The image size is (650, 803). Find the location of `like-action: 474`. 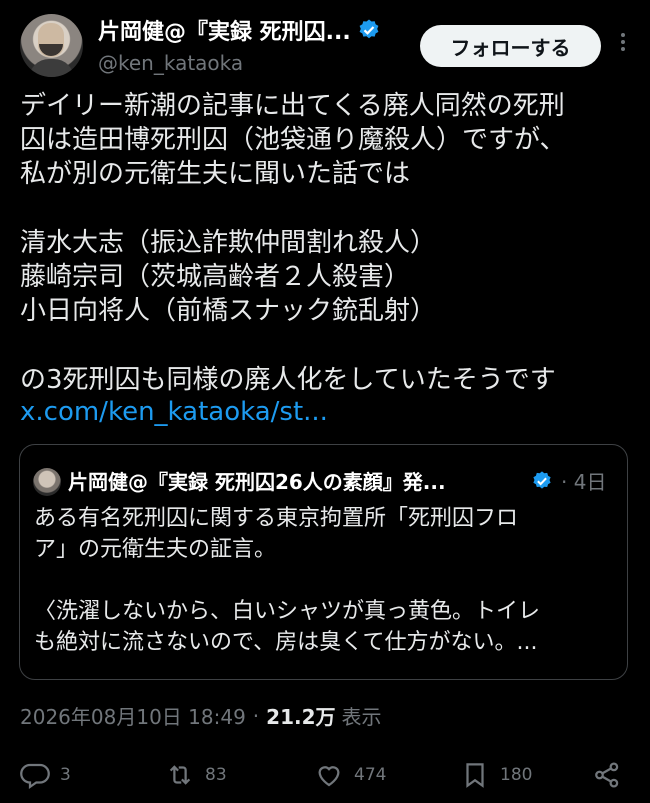

like-action: 474 is located at coordinates (350, 775).